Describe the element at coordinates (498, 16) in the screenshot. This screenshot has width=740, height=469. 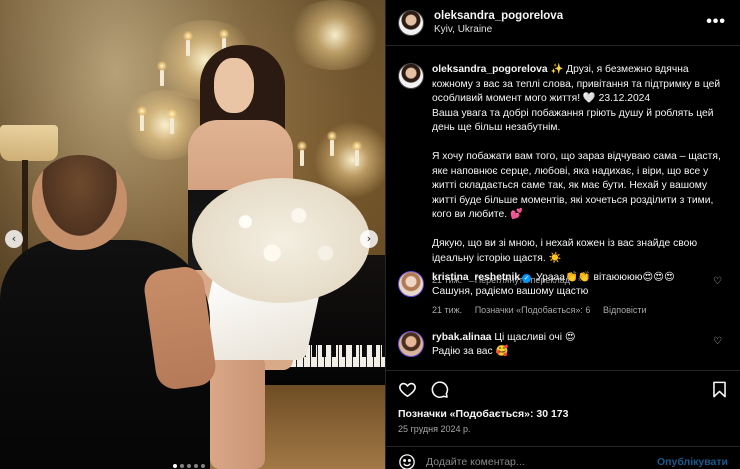
I see `header-username: oleksandra_pogorelova` at that location.